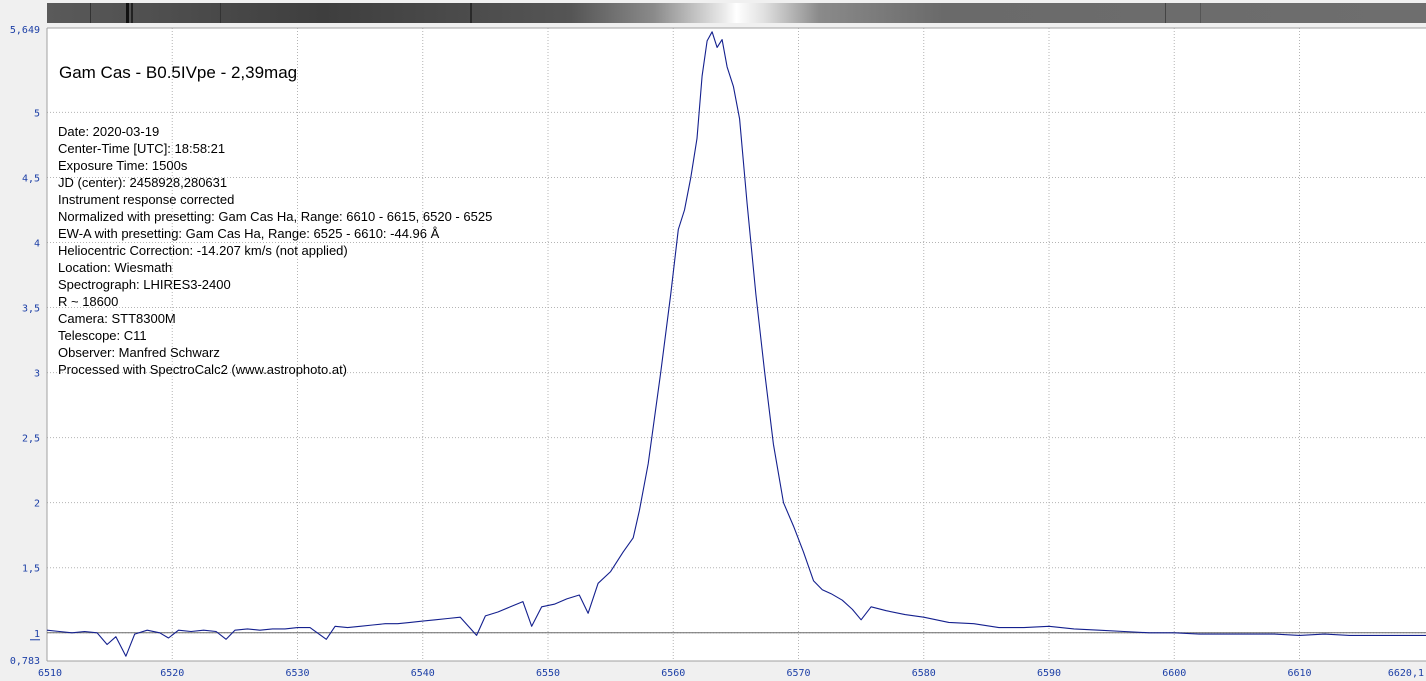 Image resolution: width=1426 pixels, height=681 pixels. I want to click on x-tick-label: 6600, so click(1174, 673).